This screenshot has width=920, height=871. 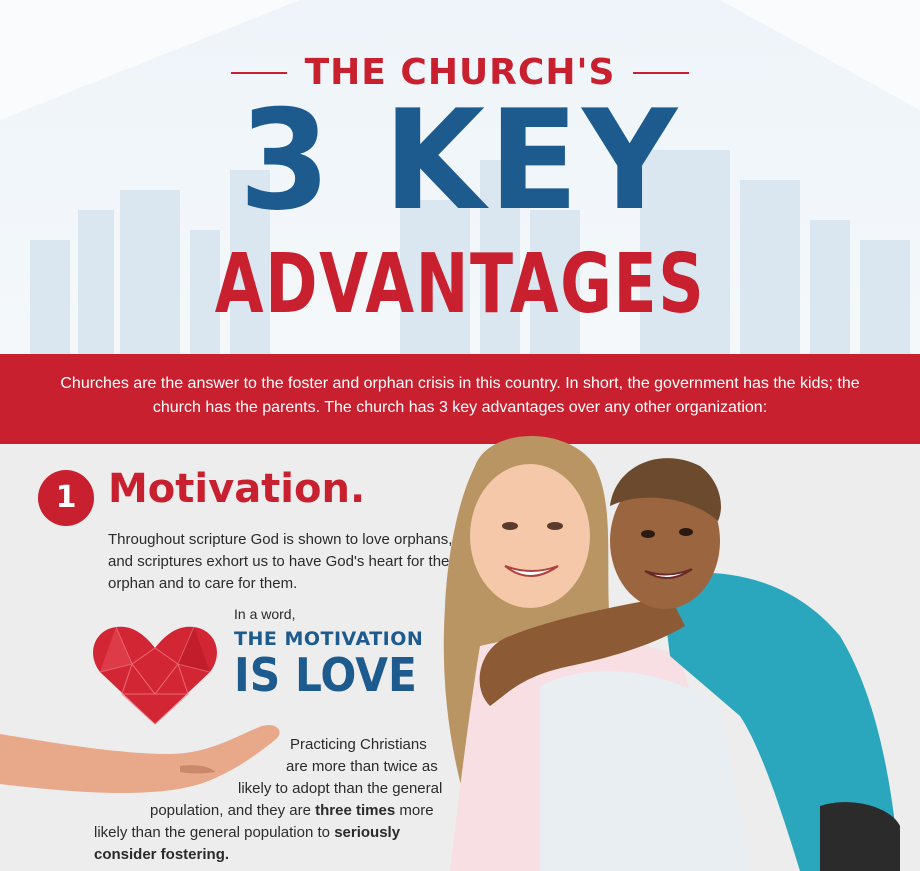 What do you see at coordinates (367, 832) in the screenshot?
I see `stat-emphasis: seriously` at bounding box center [367, 832].